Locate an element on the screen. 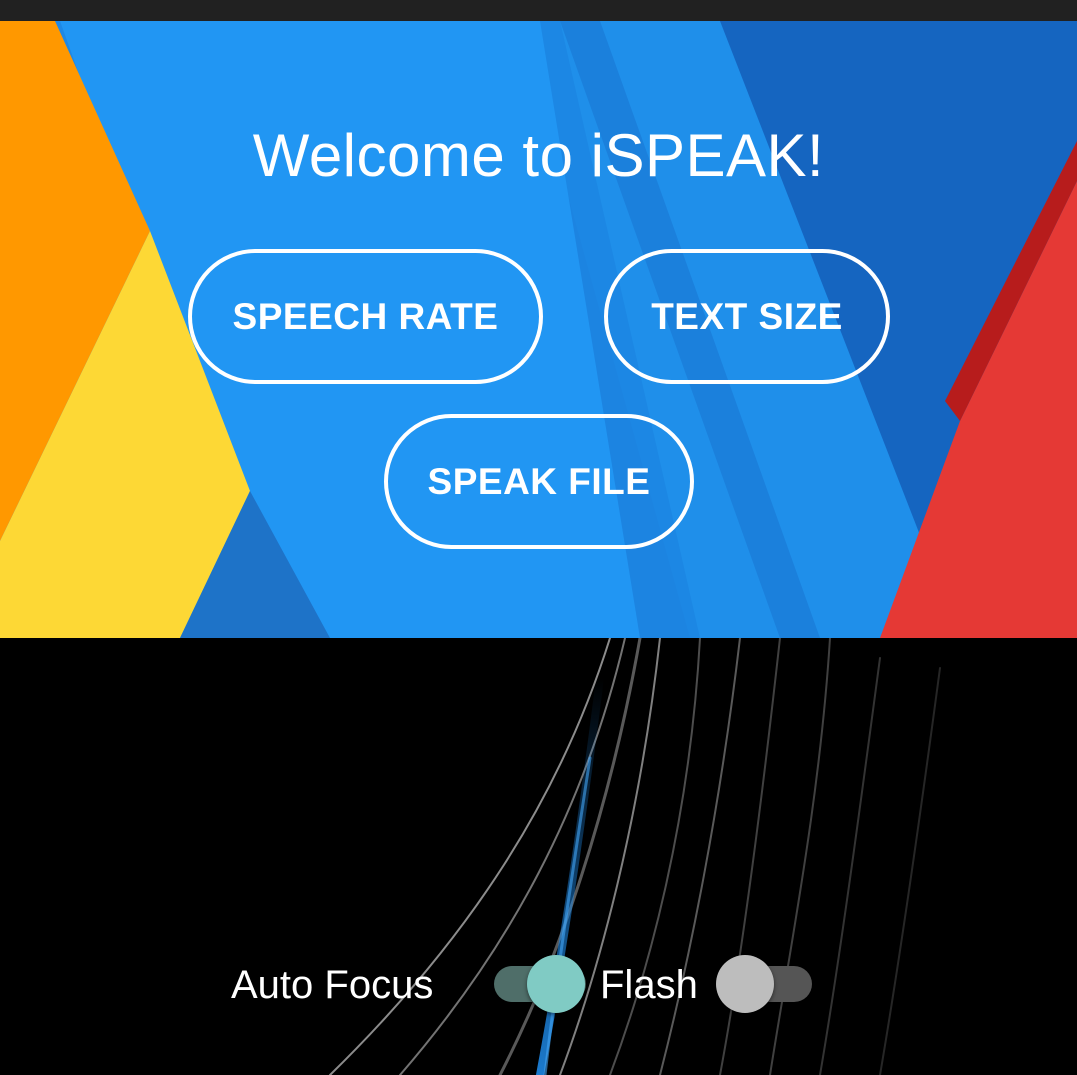 The width and height of the screenshot is (1077, 1075). auto-focus-label: Auto Focus is located at coordinates (332, 985).